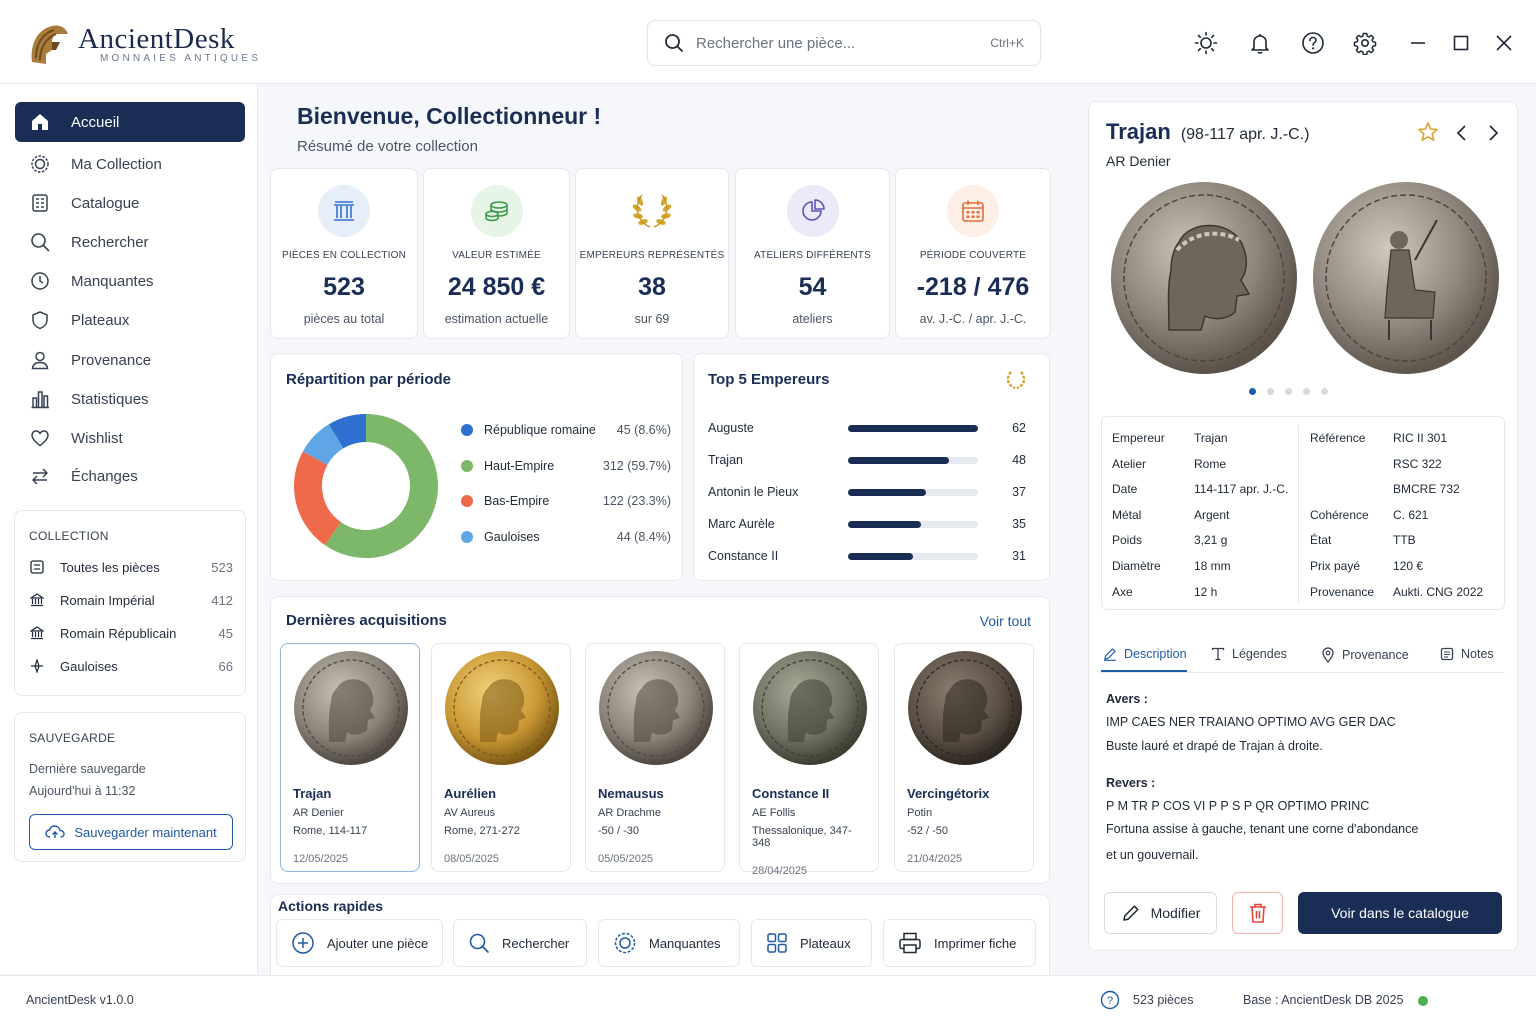  What do you see at coordinates (143, 44) in the screenshot?
I see `app-logo: AncientDesk MONNAIES ANTIQUES` at bounding box center [143, 44].